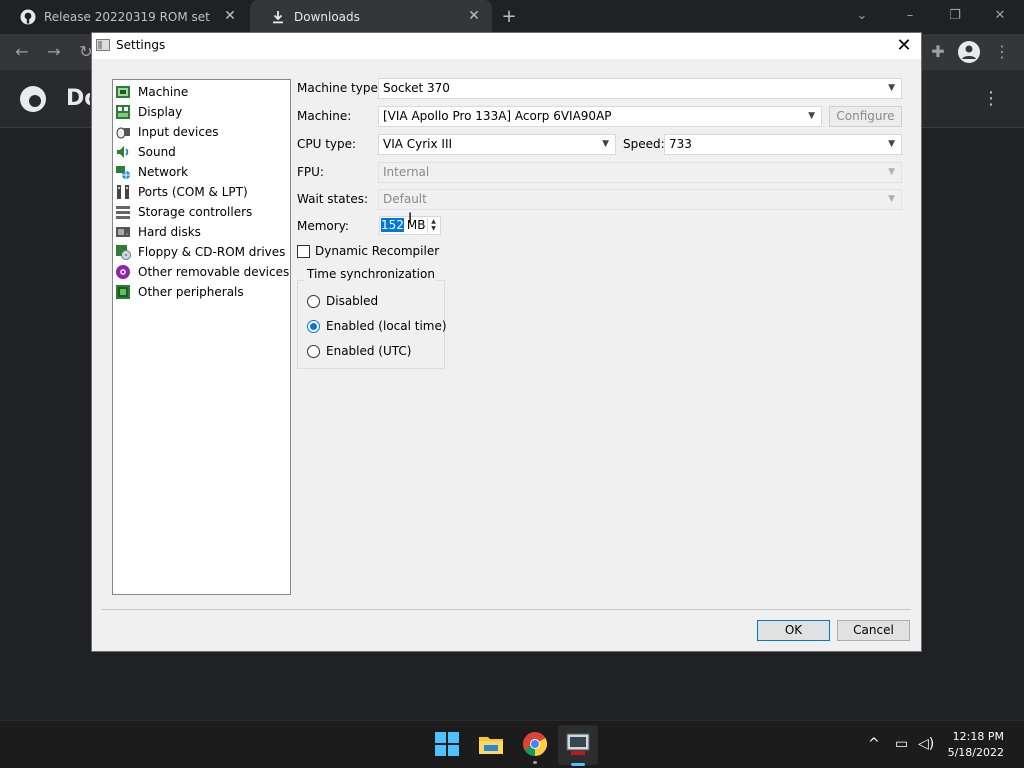  Describe the element at coordinates (324, 116) in the screenshot. I see `machine-label: Machine:` at that location.